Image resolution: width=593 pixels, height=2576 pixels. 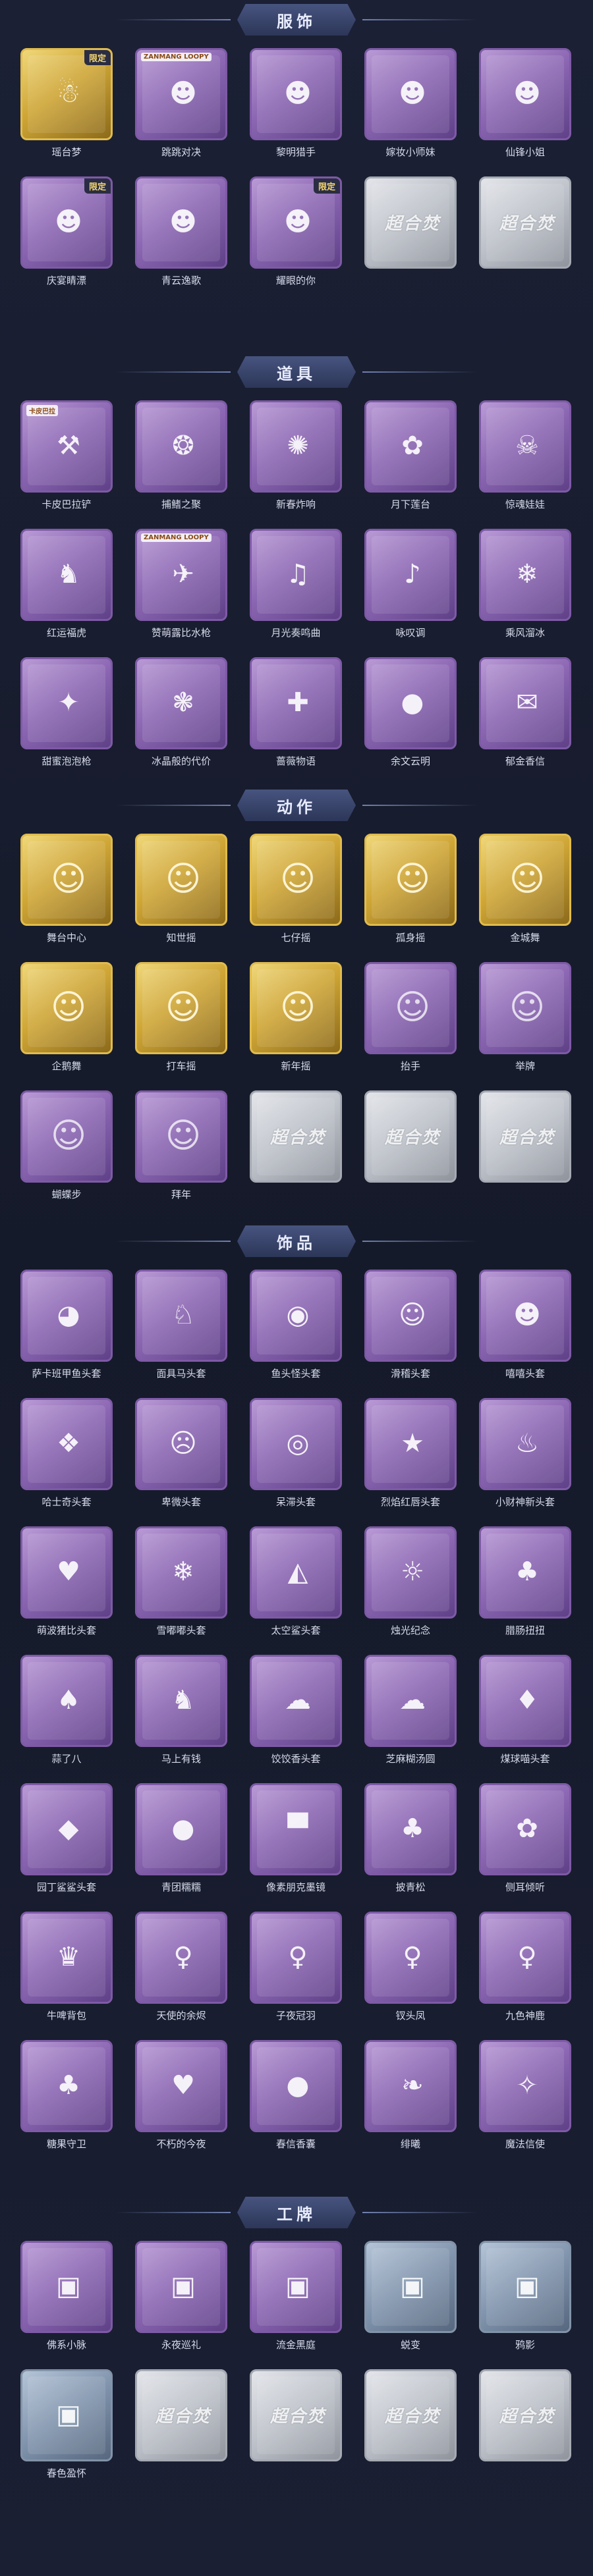 What do you see at coordinates (181, 1840) in the screenshot?
I see `item-cell: ● 青团糯糯` at bounding box center [181, 1840].